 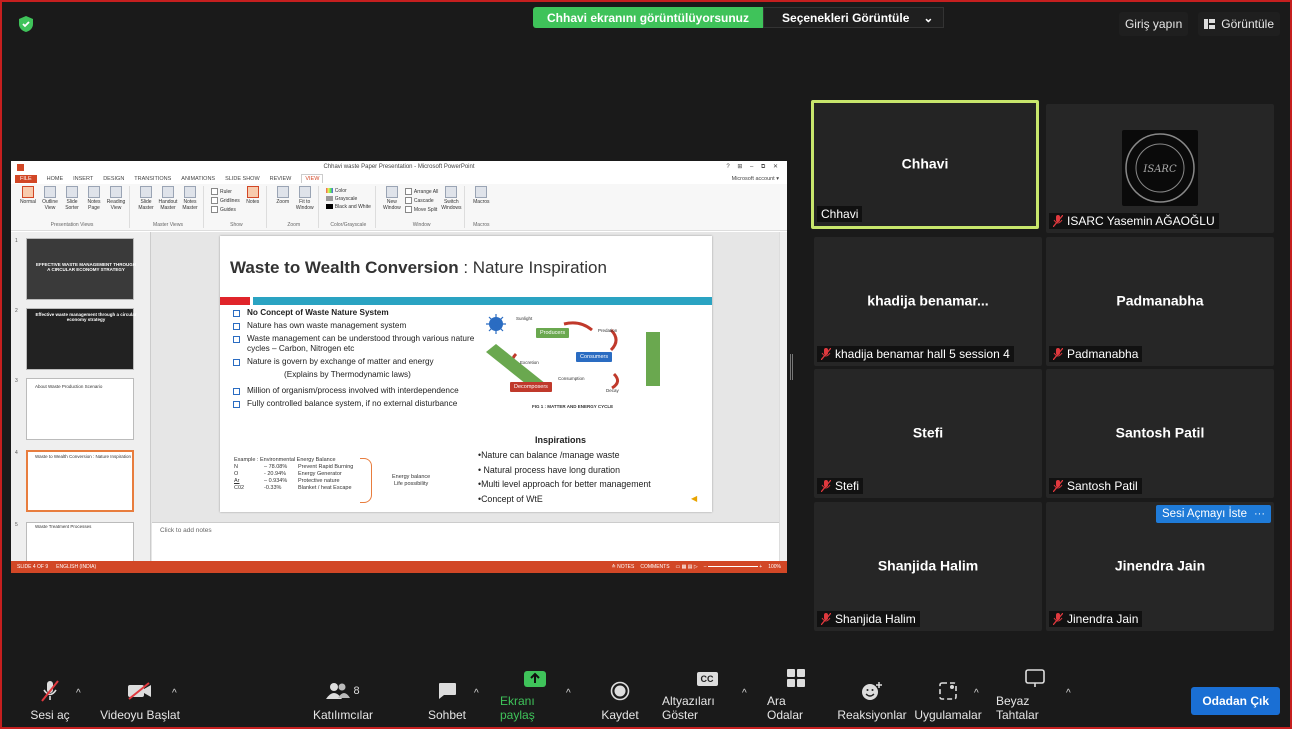 What do you see at coordinates (1160, 433) in the screenshot?
I see `participant-tile: Santosh Patil Santosh Patil` at bounding box center [1160, 433].